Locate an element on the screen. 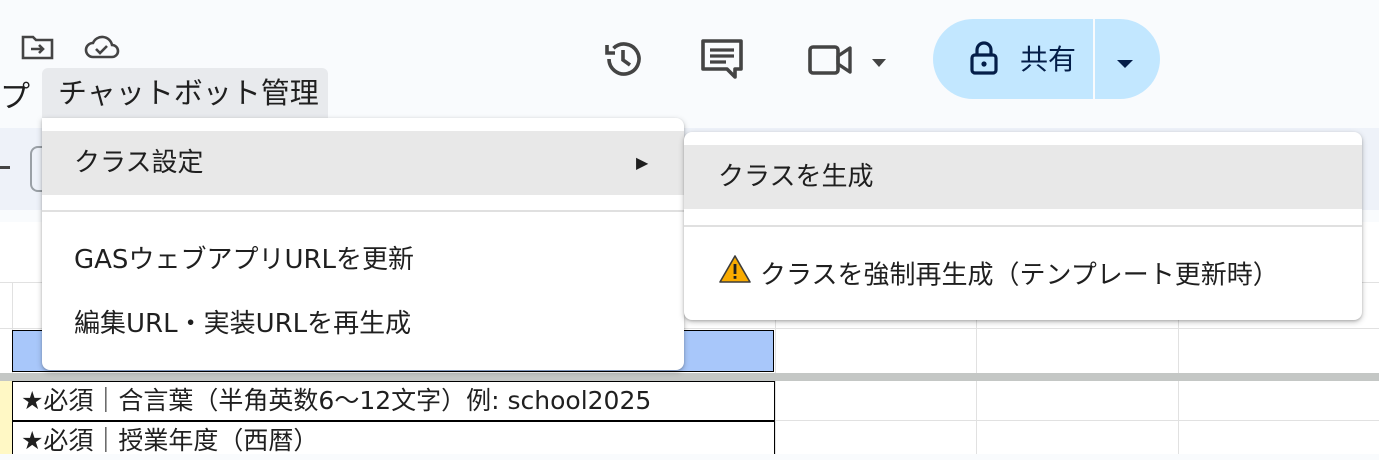 This screenshot has height=460, width=1379. share-divider is located at coordinates (1094, 59).